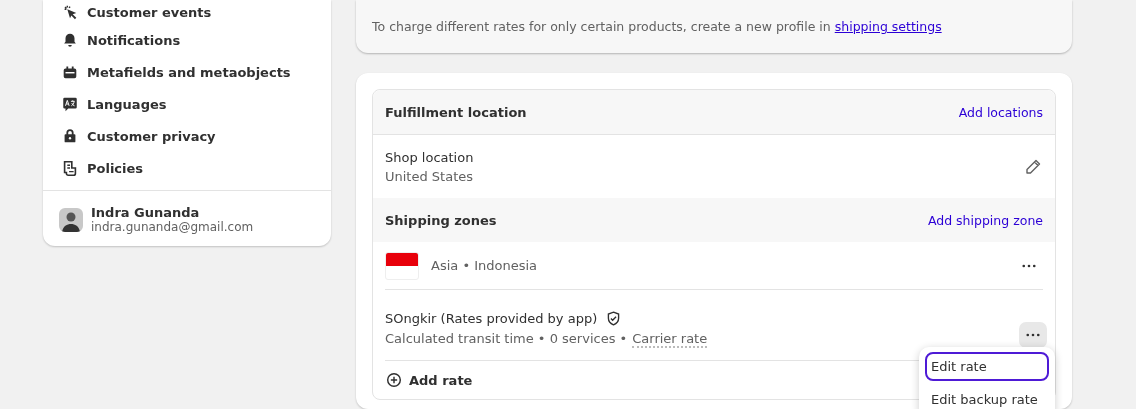 The image size is (1136, 409). I want to click on notice-text: To charge different rates for only certain products, create a new profile in shipping settings, so click(657, 26).